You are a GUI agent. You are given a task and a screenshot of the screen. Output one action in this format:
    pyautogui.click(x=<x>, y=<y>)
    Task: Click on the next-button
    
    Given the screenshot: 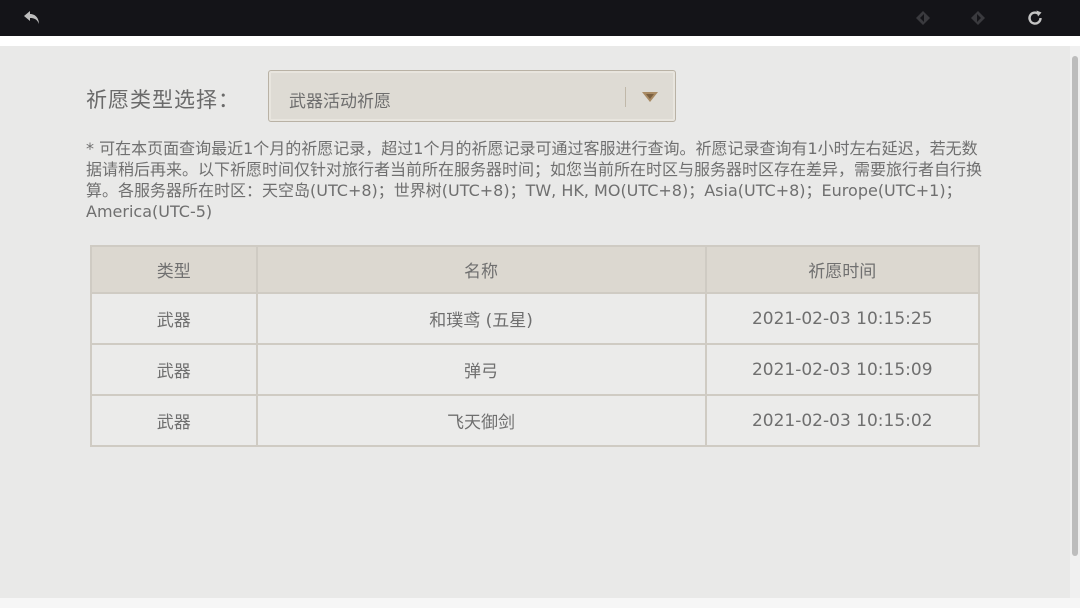 What is the action you would take?
    pyautogui.click(x=978, y=18)
    